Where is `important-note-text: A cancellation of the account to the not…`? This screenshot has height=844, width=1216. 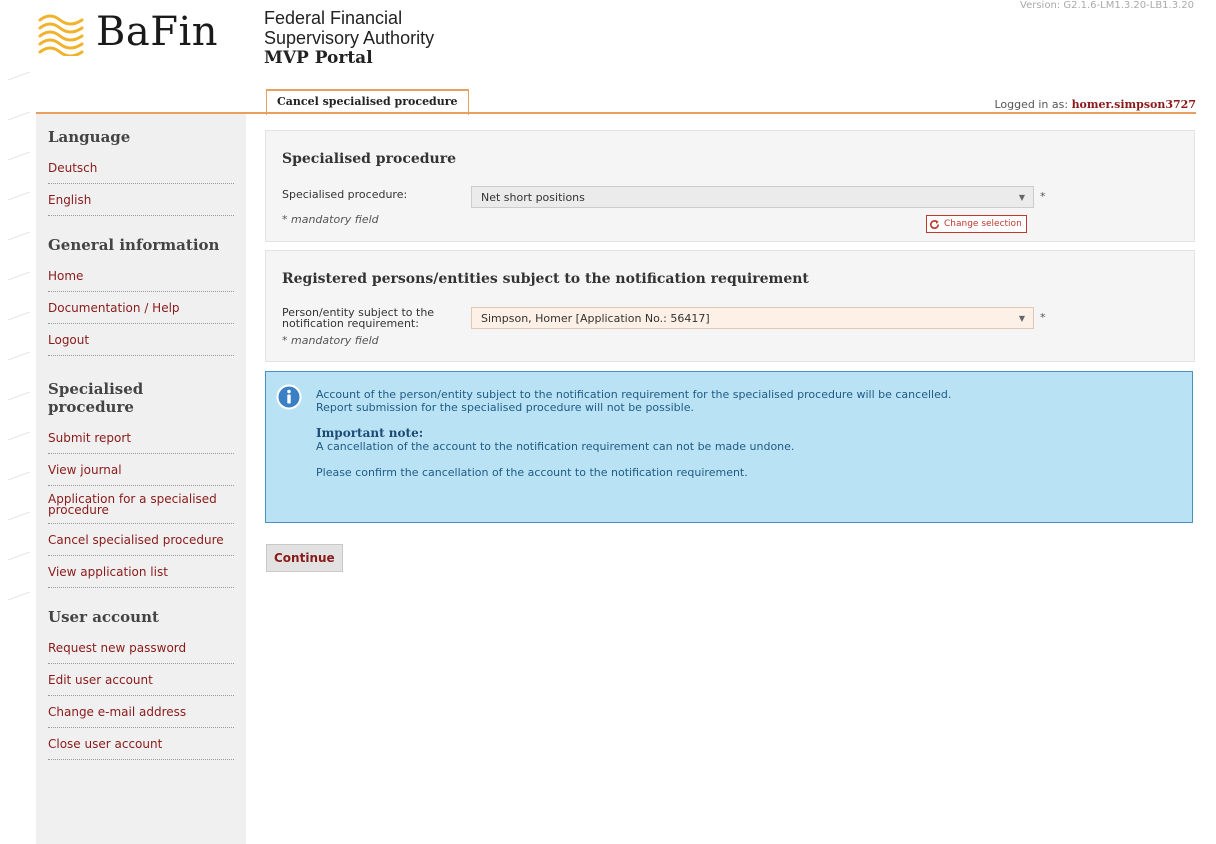 important-note-text: A cancellation of the account to the not… is located at coordinates (555, 446).